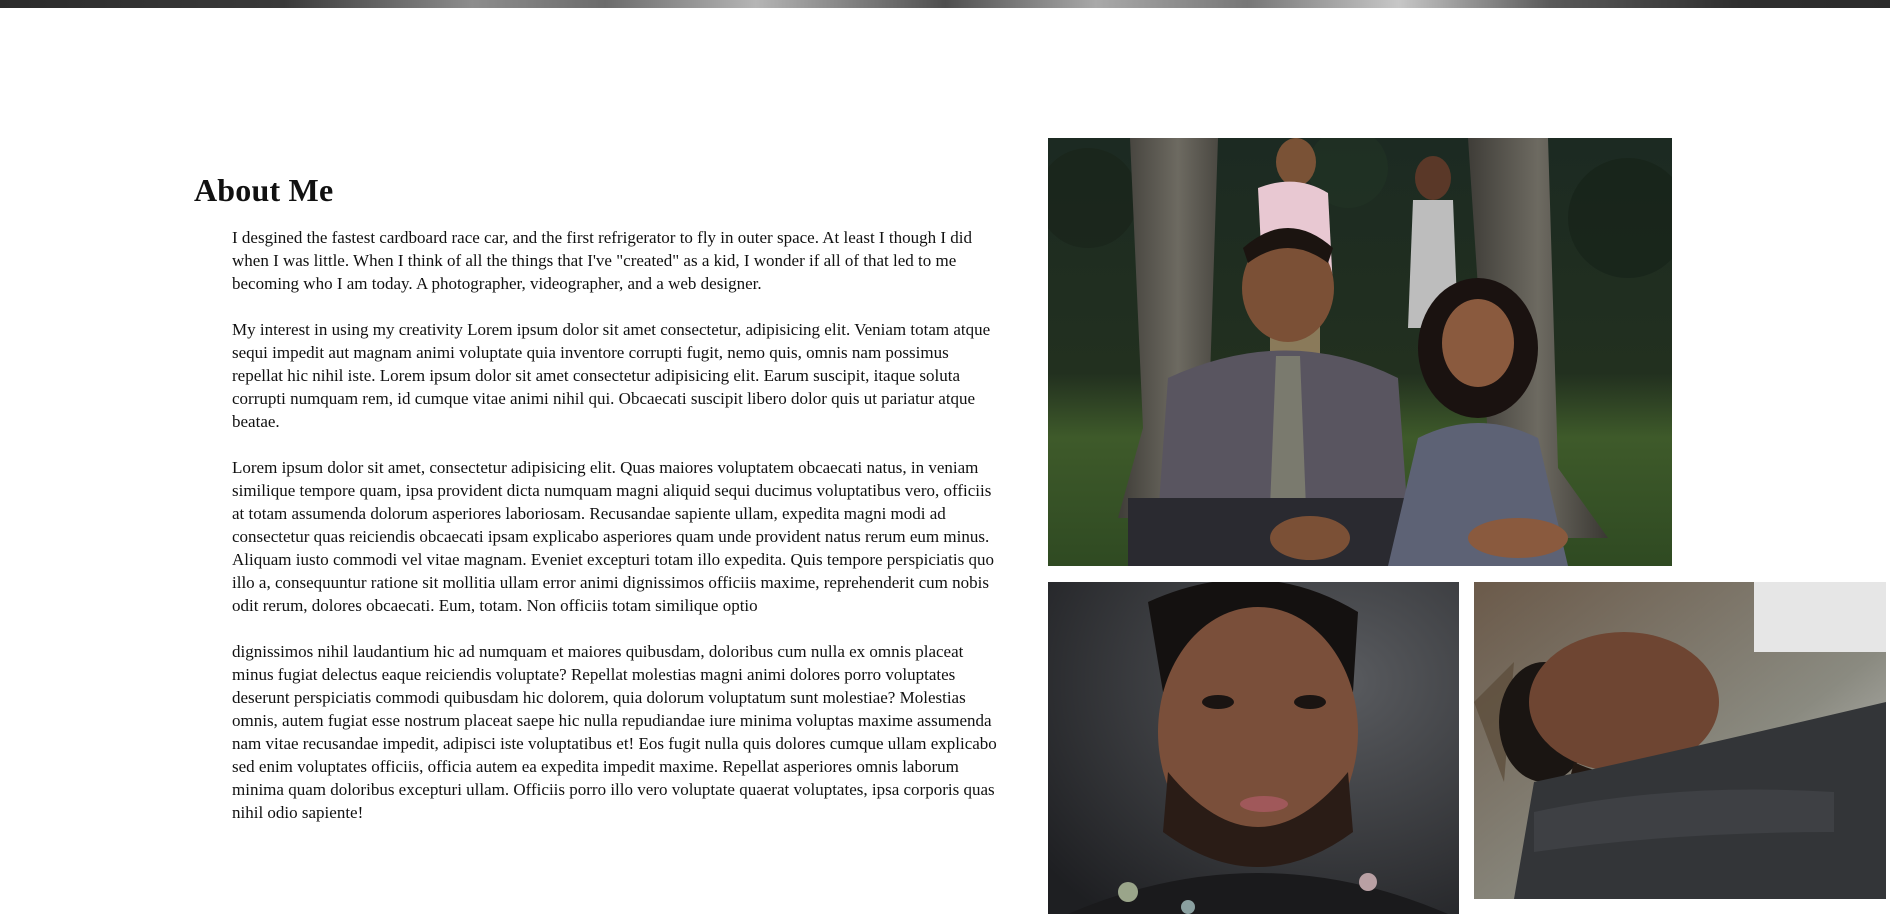 This screenshot has height=914, width=1890. What do you see at coordinates (264, 190) in the screenshot?
I see `about-heading: About Me` at bounding box center [264, 190].